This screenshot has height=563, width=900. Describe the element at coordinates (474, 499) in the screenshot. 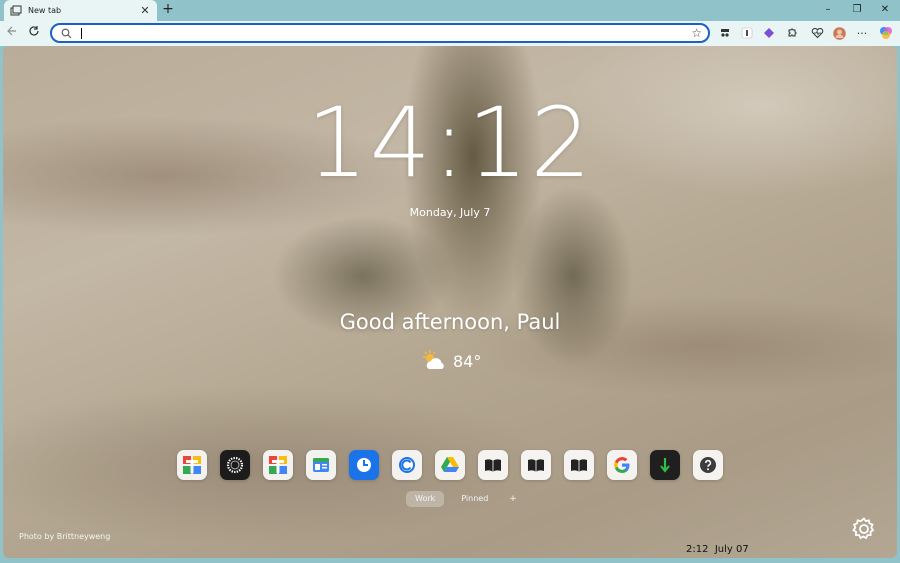

I see `tab-pinned: Pinned` at that location.